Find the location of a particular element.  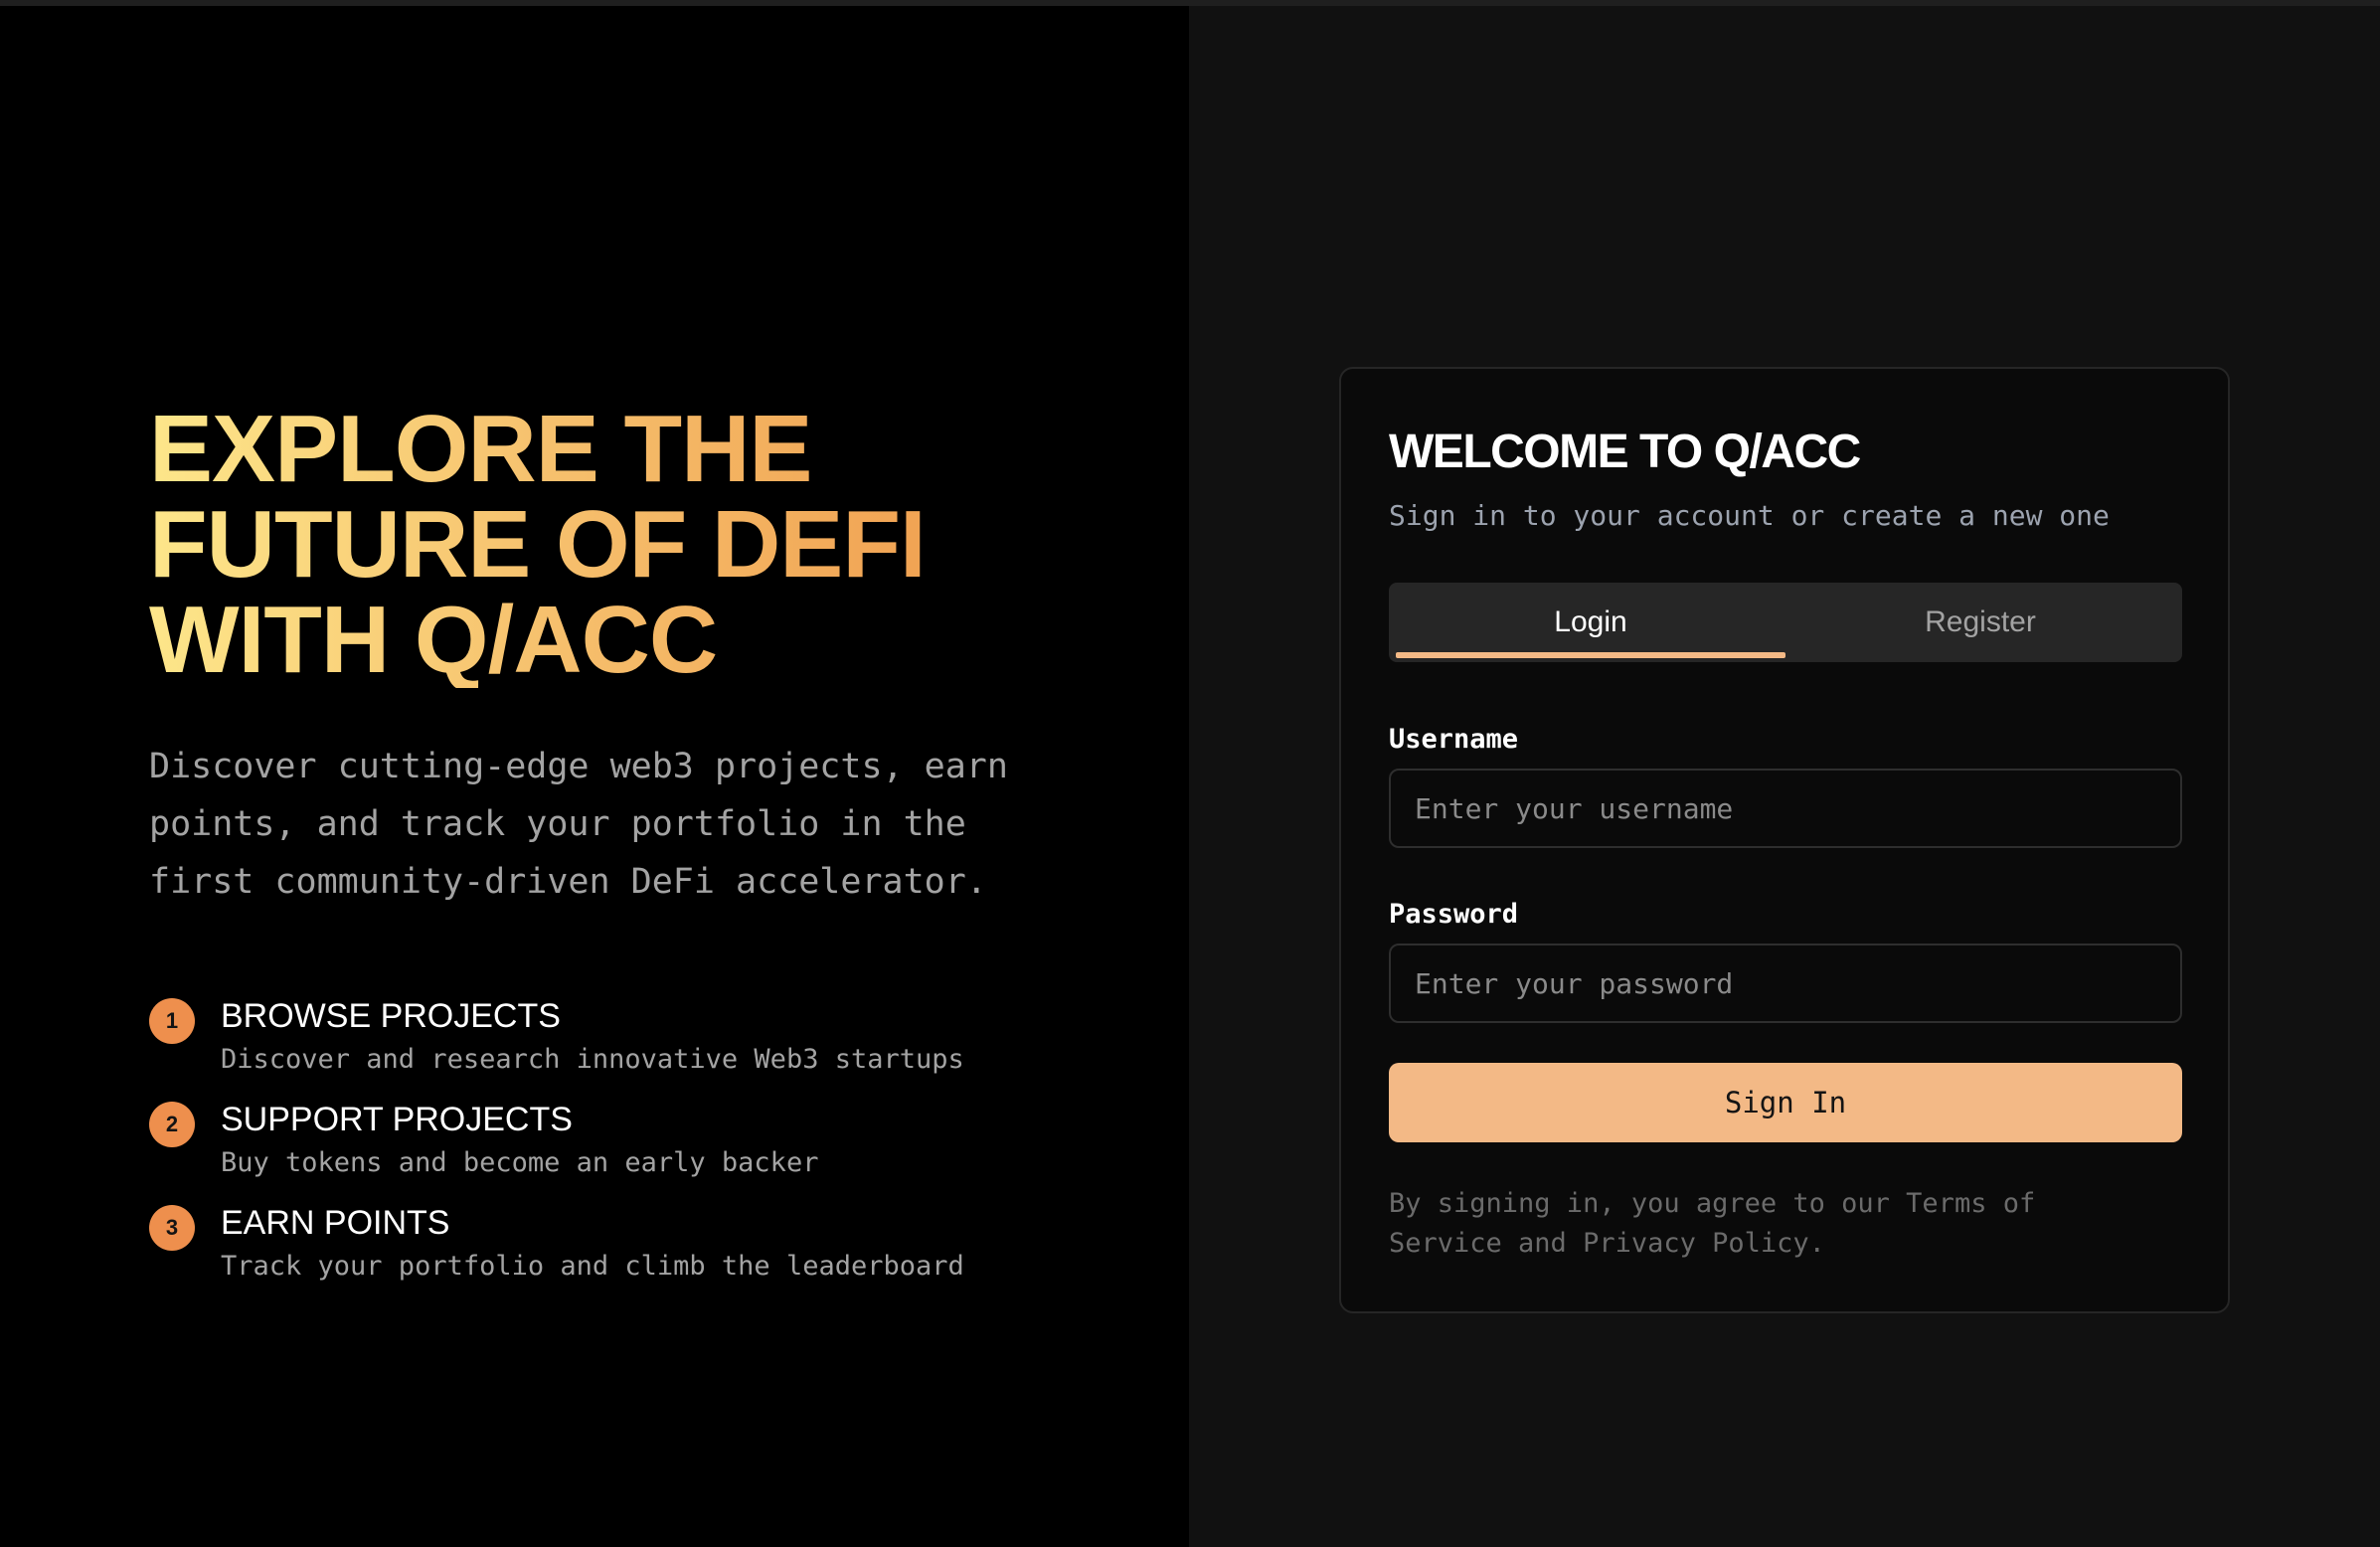

sign-in-button: Sign In is located at coordinates (1785, 1102).